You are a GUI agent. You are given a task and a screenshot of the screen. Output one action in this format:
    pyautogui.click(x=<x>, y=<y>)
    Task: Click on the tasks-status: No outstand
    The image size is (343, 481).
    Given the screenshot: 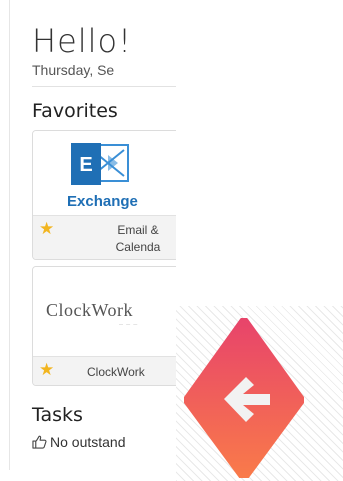 What is the action you would take?
    pyautogui.click(x=79, y=442)
    